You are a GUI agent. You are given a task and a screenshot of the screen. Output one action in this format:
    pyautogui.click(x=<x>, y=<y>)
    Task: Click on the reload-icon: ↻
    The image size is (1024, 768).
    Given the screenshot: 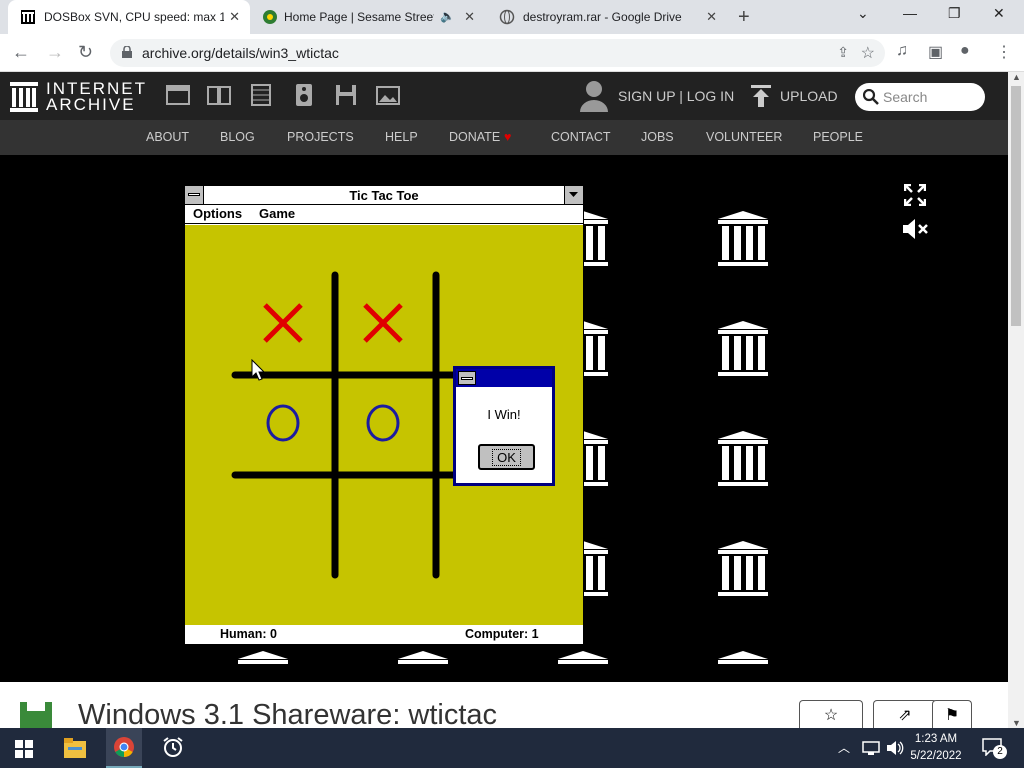 What is the action you would take?
    pyautogui.click(x=85, y=52)
    